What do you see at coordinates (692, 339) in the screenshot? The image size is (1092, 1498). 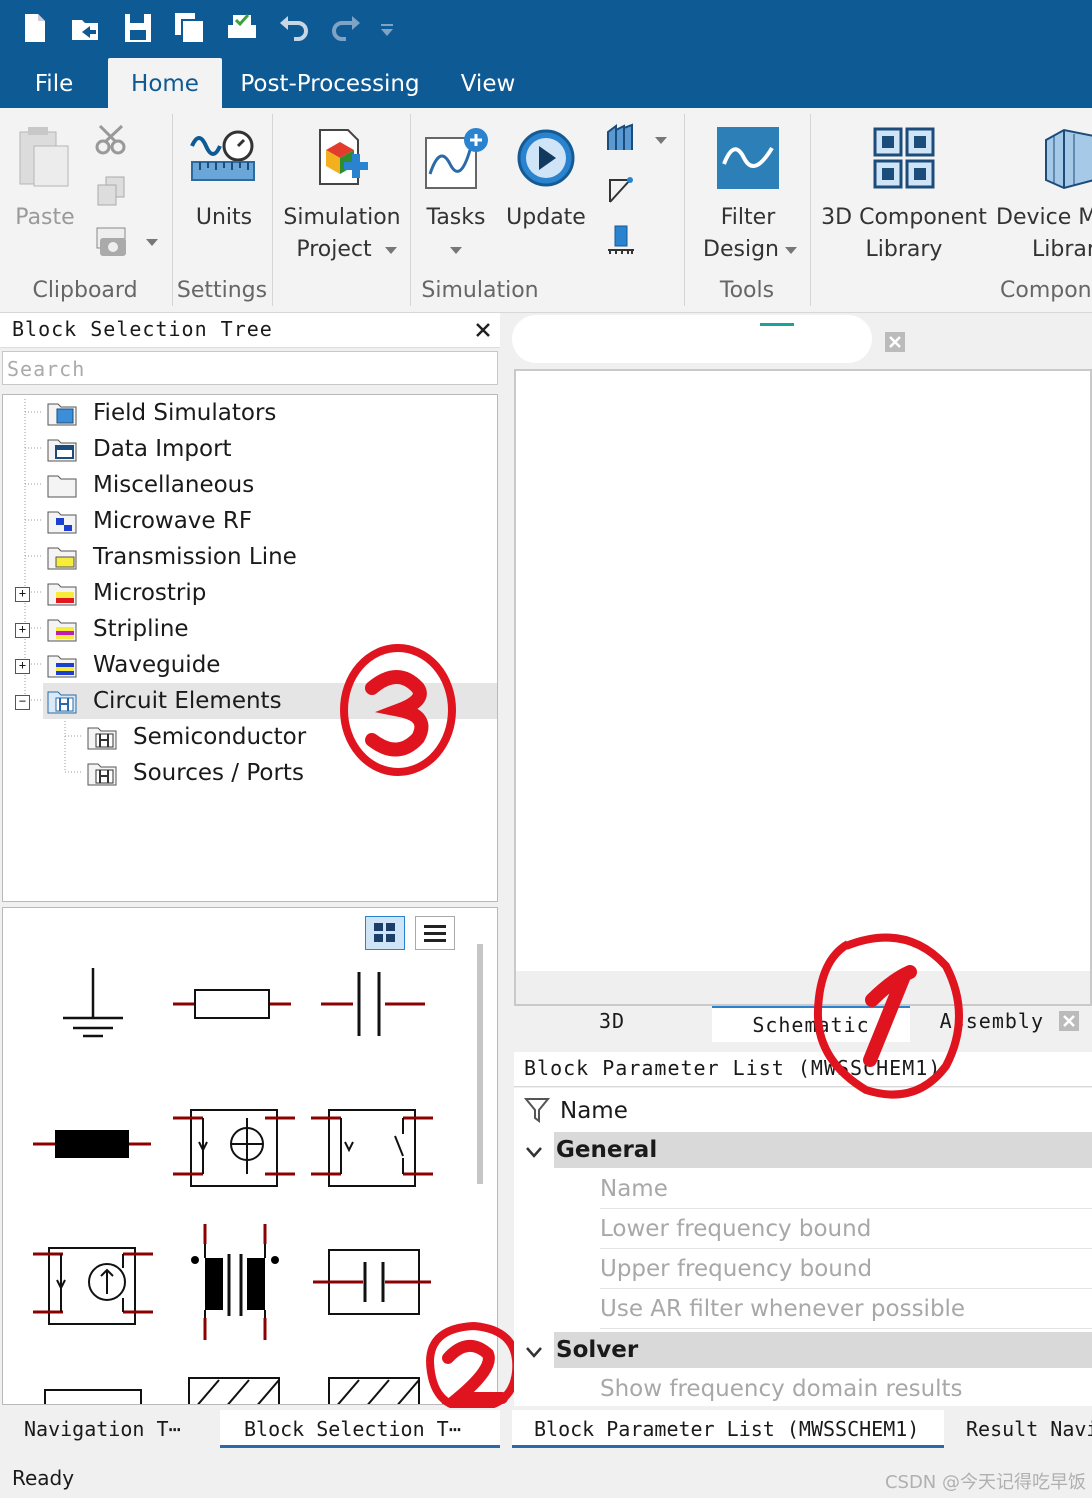 I see `document-tab-blurred` at bounding box center [692, 339].